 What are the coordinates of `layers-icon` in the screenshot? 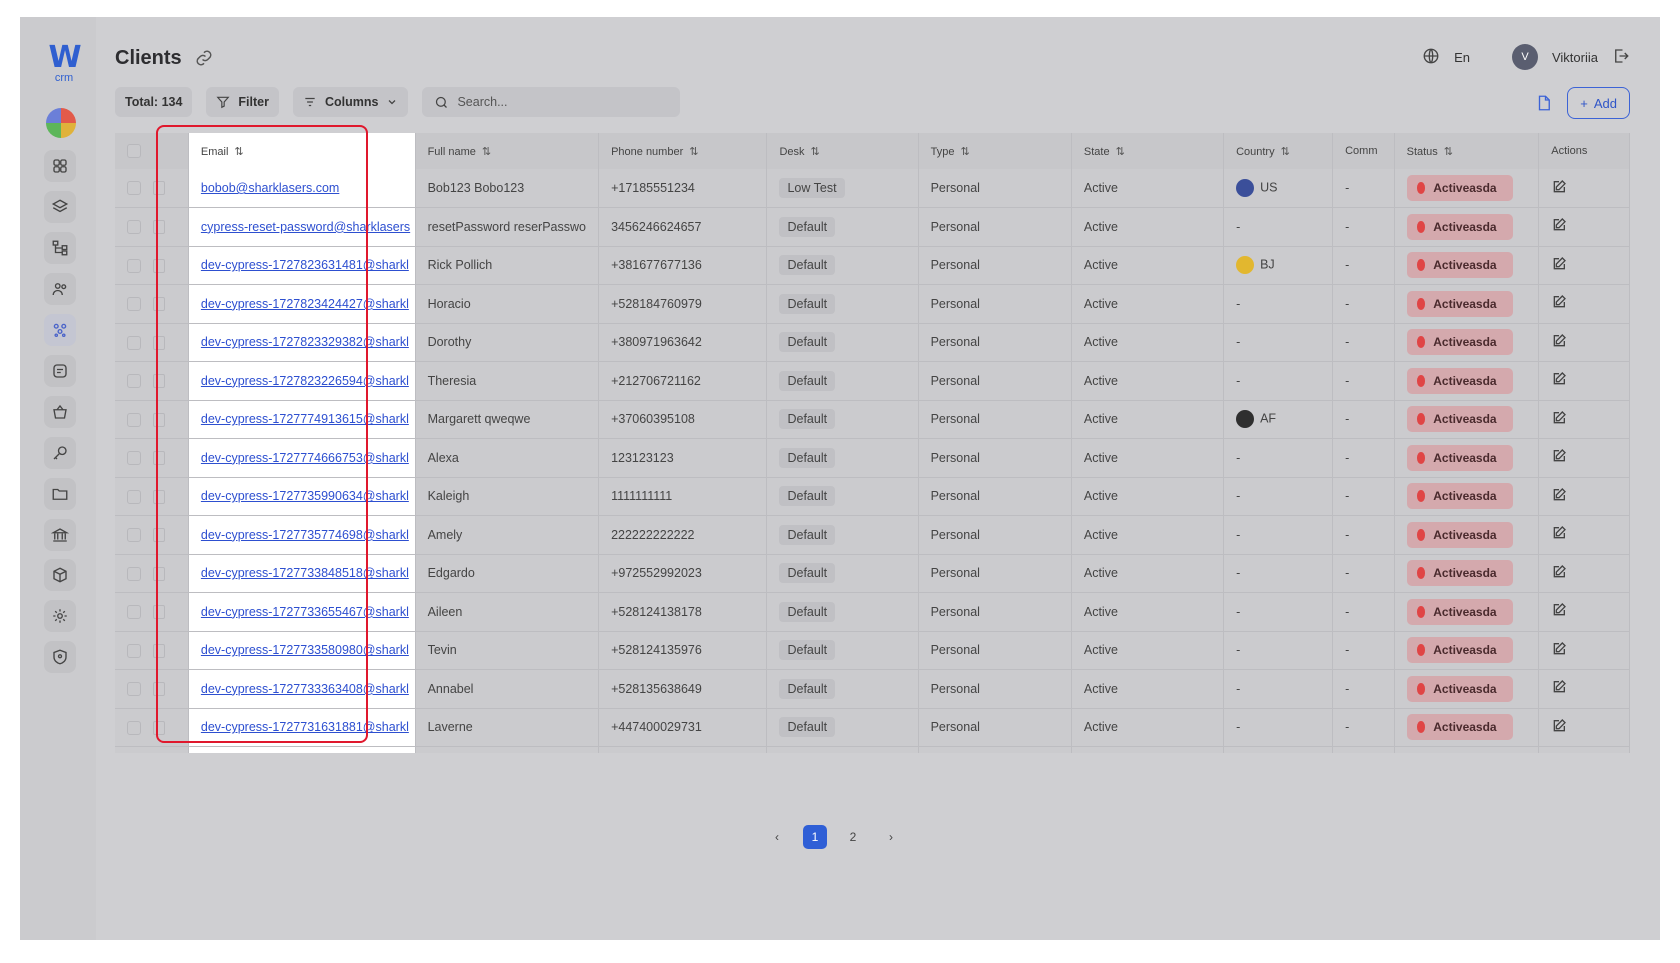 It's located at (60, 207).